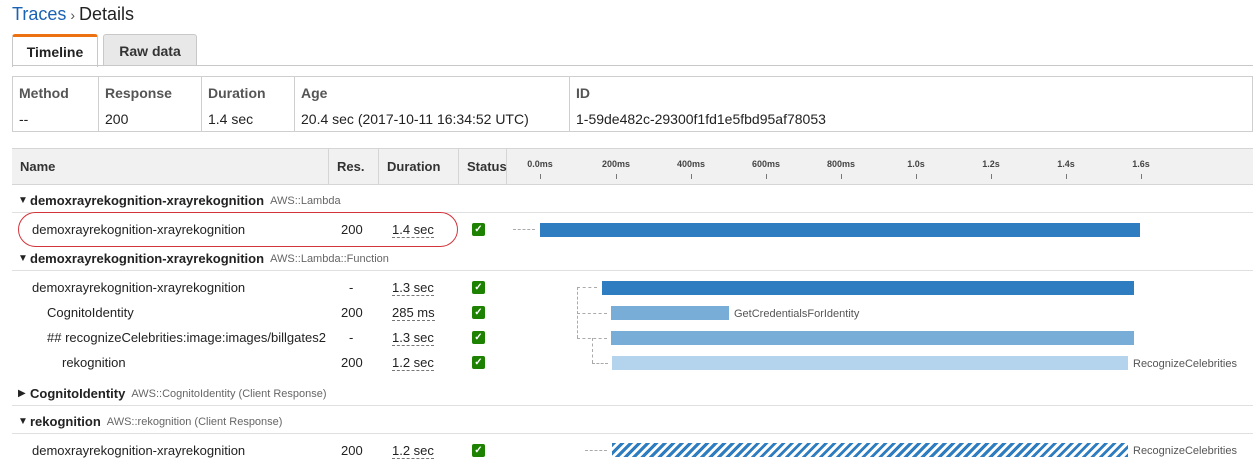 The image size is (1253, 476). Describe the element at coordinates (55, 50) in the screenshot. I see `tab-timeline: Timeline` at that location.